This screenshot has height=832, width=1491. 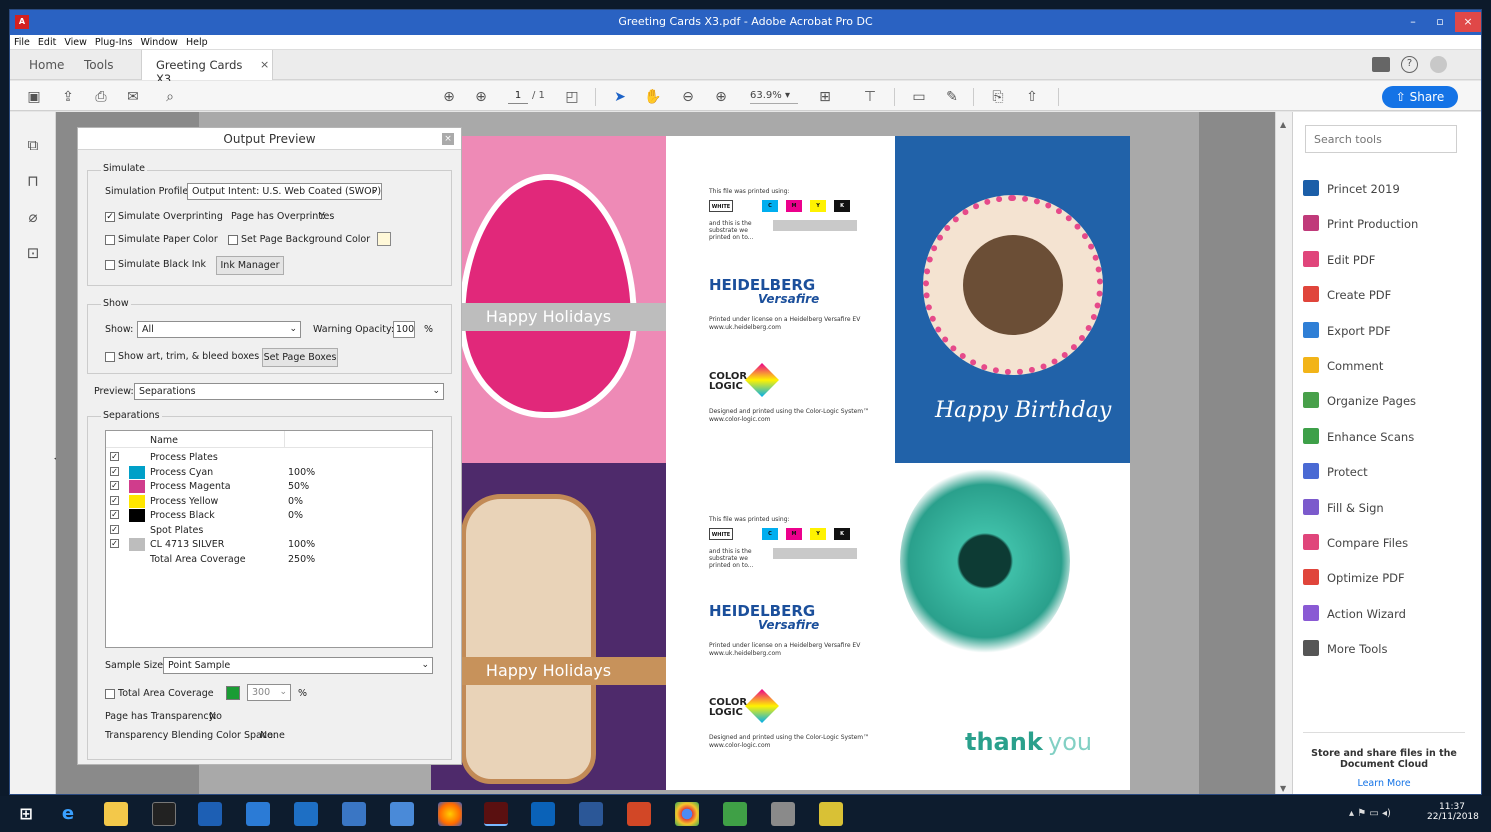 I want to click on windows-start-icon: ⊞, so click(x=26, y=814).